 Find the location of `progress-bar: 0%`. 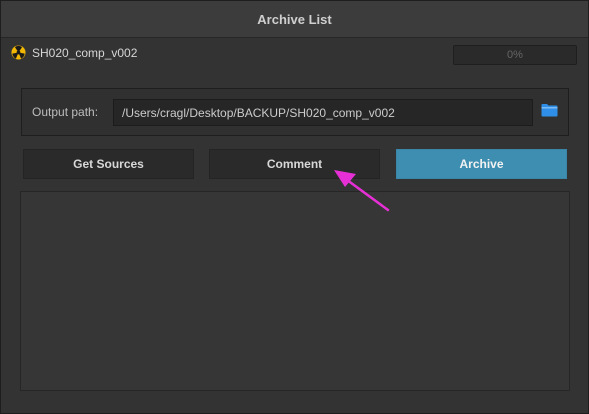

progress-bar: 0% is located at coordinates (515, 55).